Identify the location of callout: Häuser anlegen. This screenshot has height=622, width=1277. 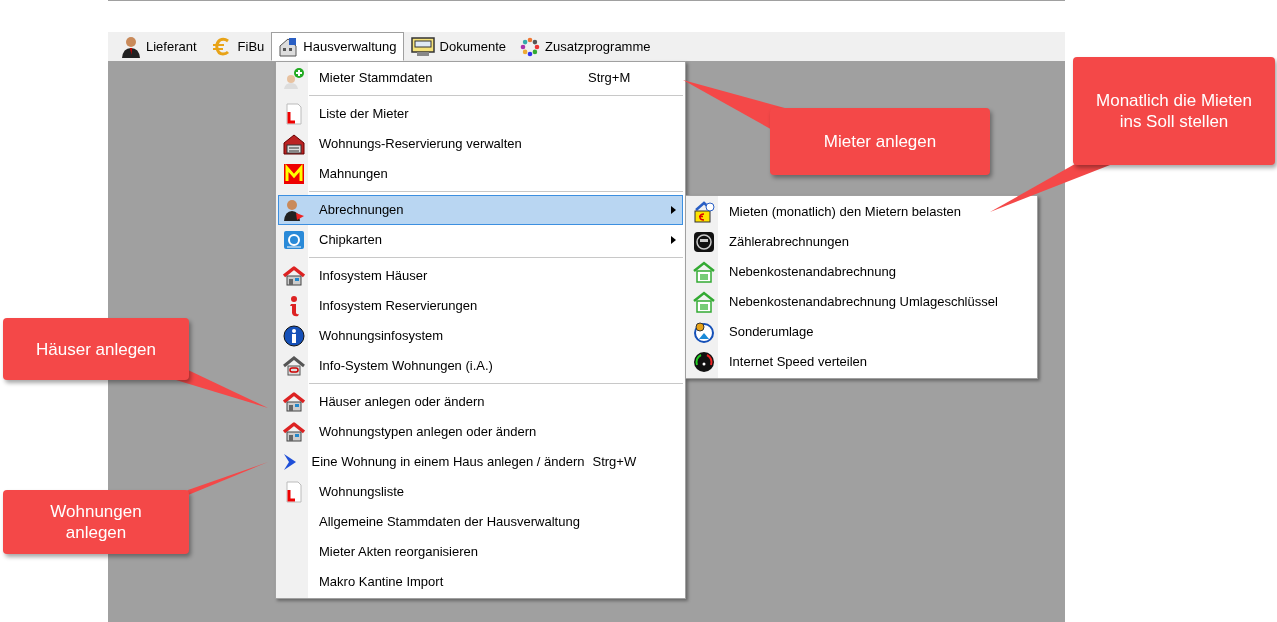
(96, 349).